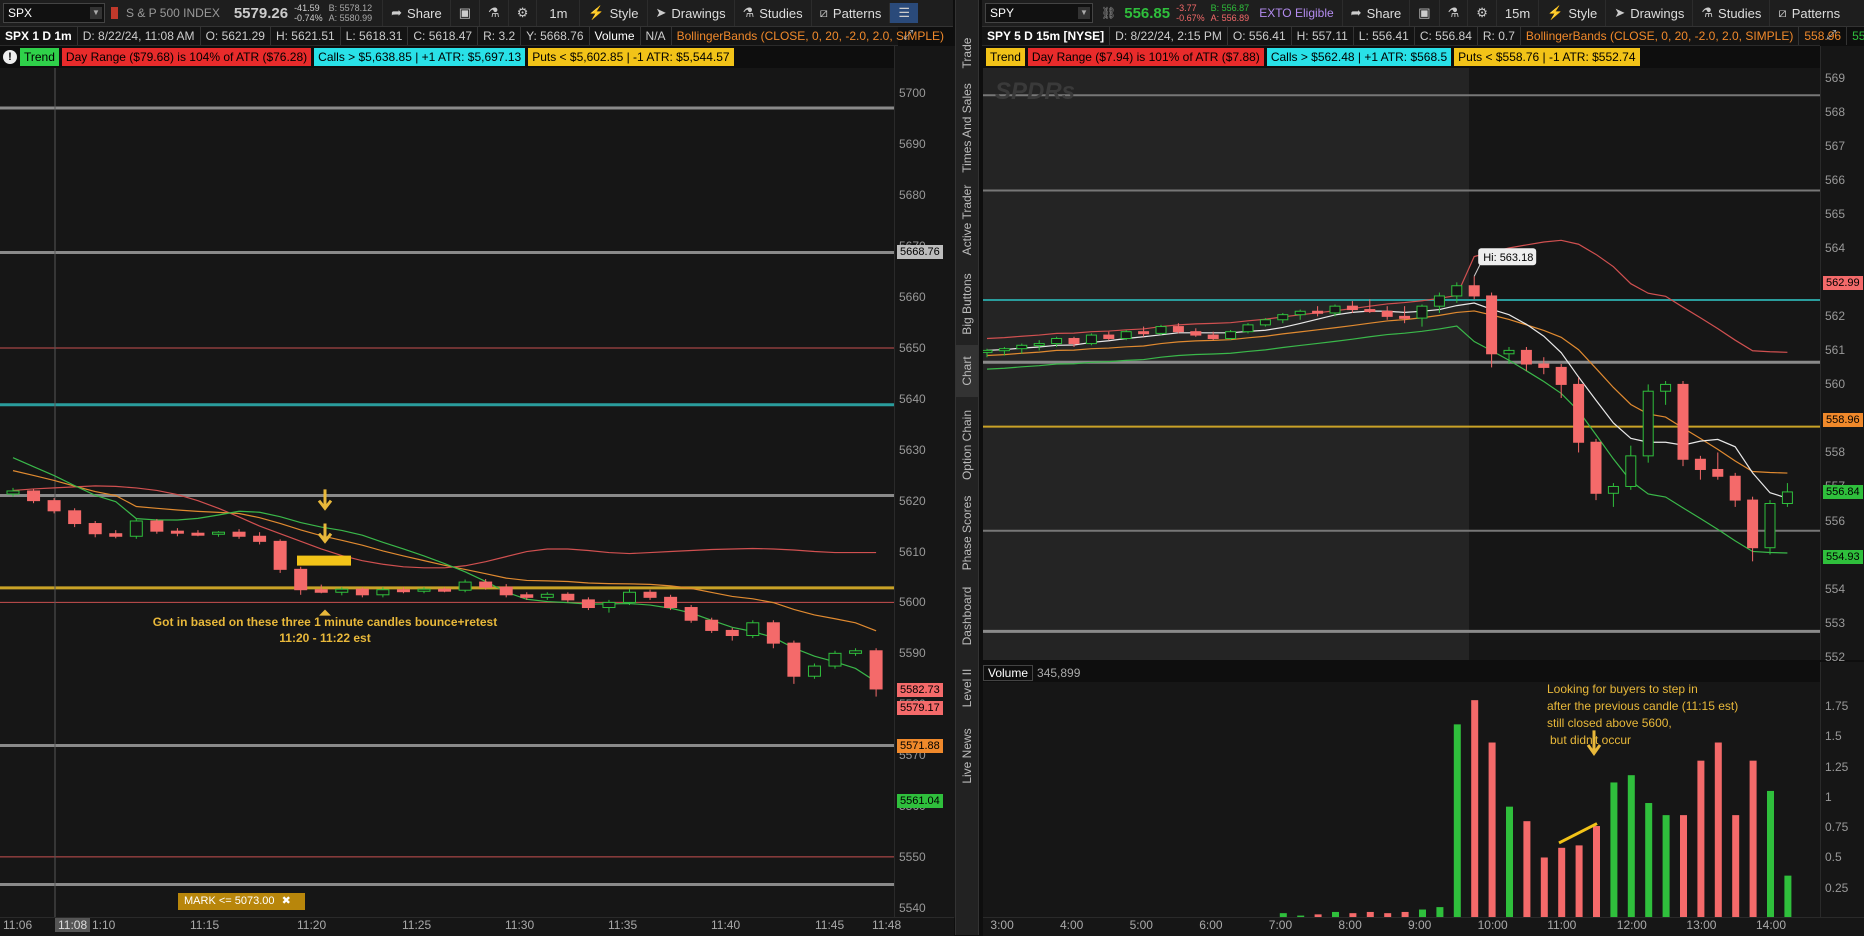  I want to click on y-tick: 5700, so click(912, 93).